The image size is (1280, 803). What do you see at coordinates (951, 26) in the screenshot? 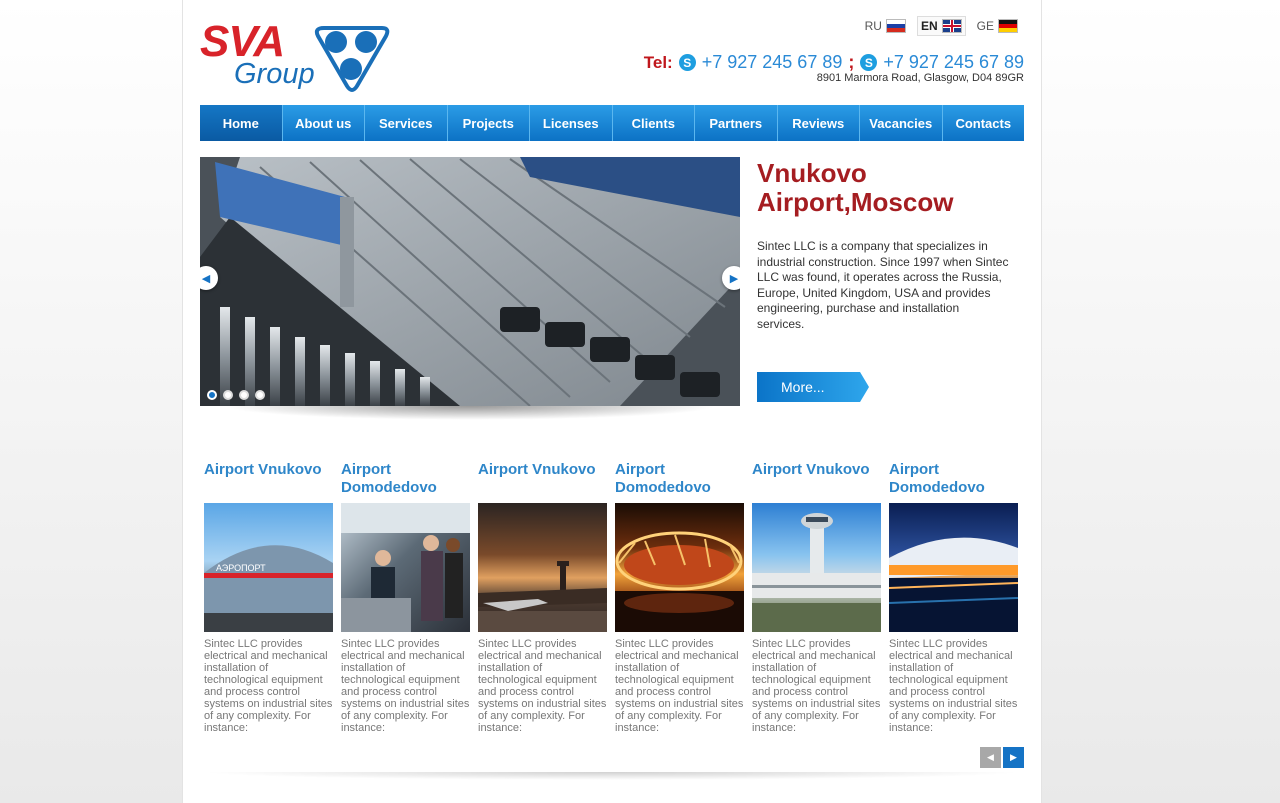
I see `uk-flag-icon` at bounding box center [951, 26].